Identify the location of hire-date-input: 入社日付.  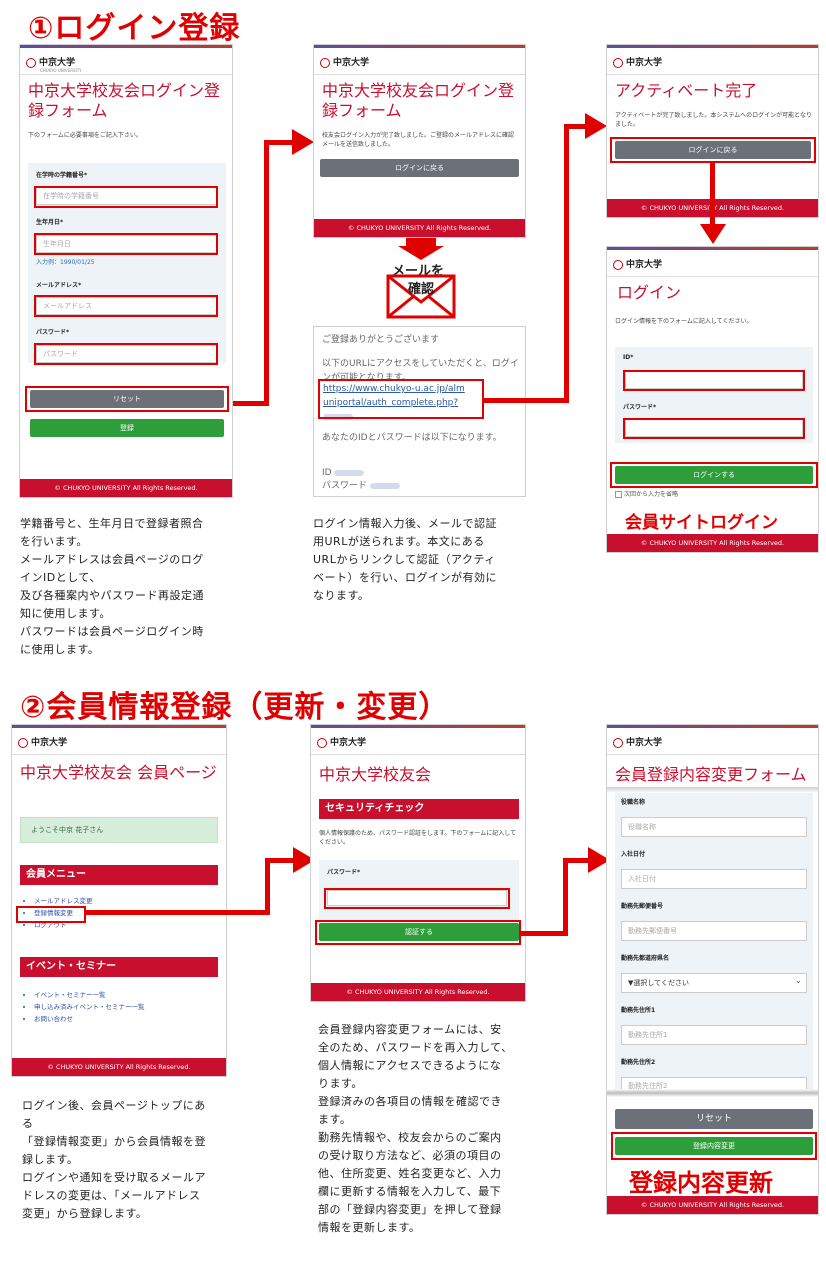
(714, 879).